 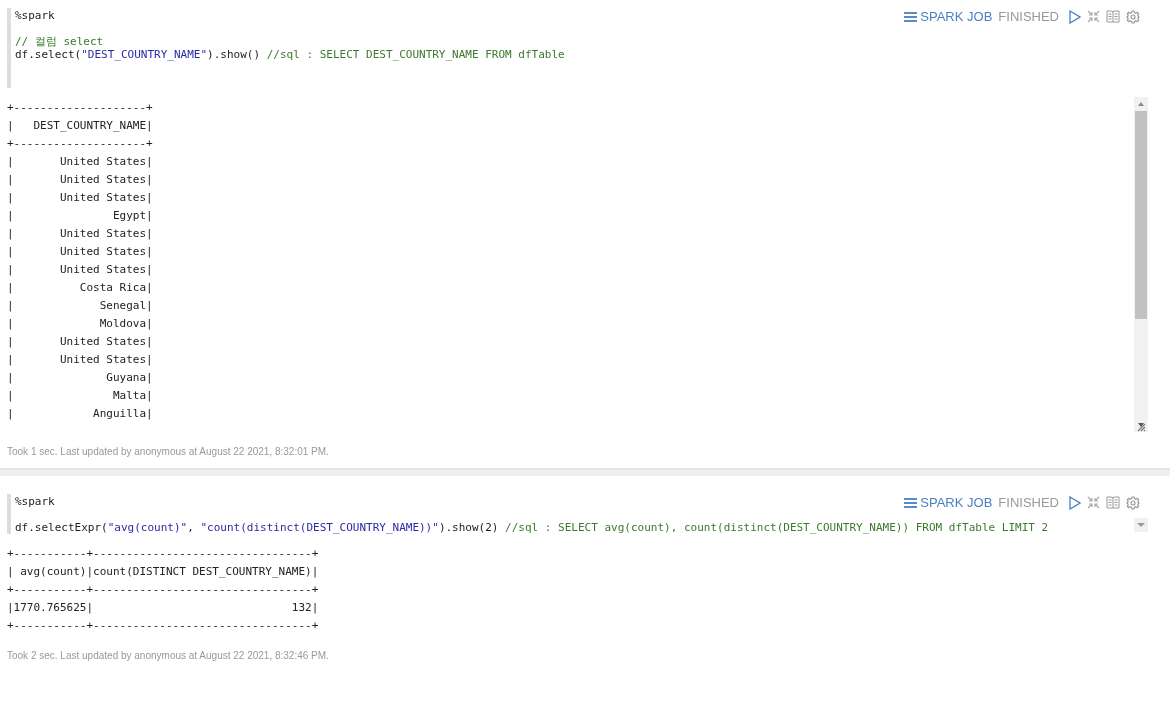 I want to click on output-line: | avg(count)|count(DISTINCT DEST_COUNTRY_NAME)|, so click(x=163, y=572).